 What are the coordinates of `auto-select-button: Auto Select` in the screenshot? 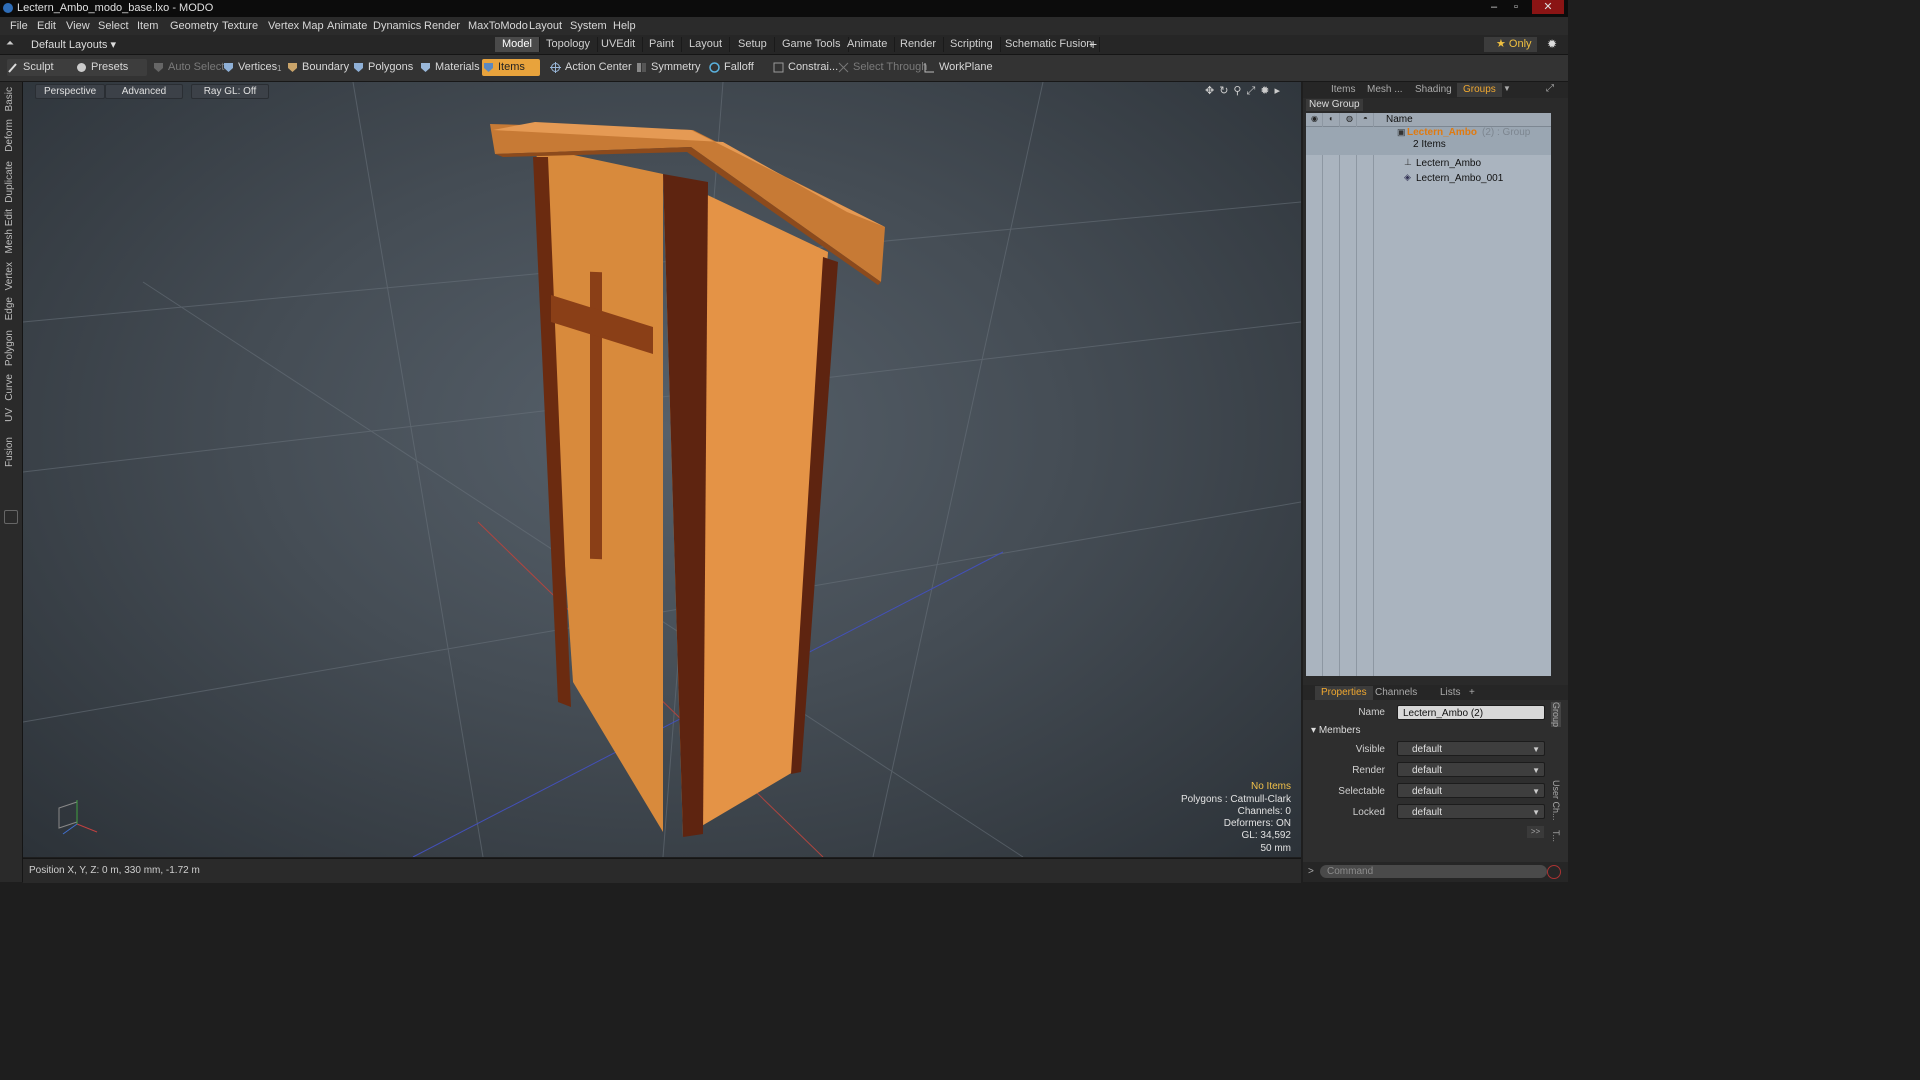 It's located at (188, 67).